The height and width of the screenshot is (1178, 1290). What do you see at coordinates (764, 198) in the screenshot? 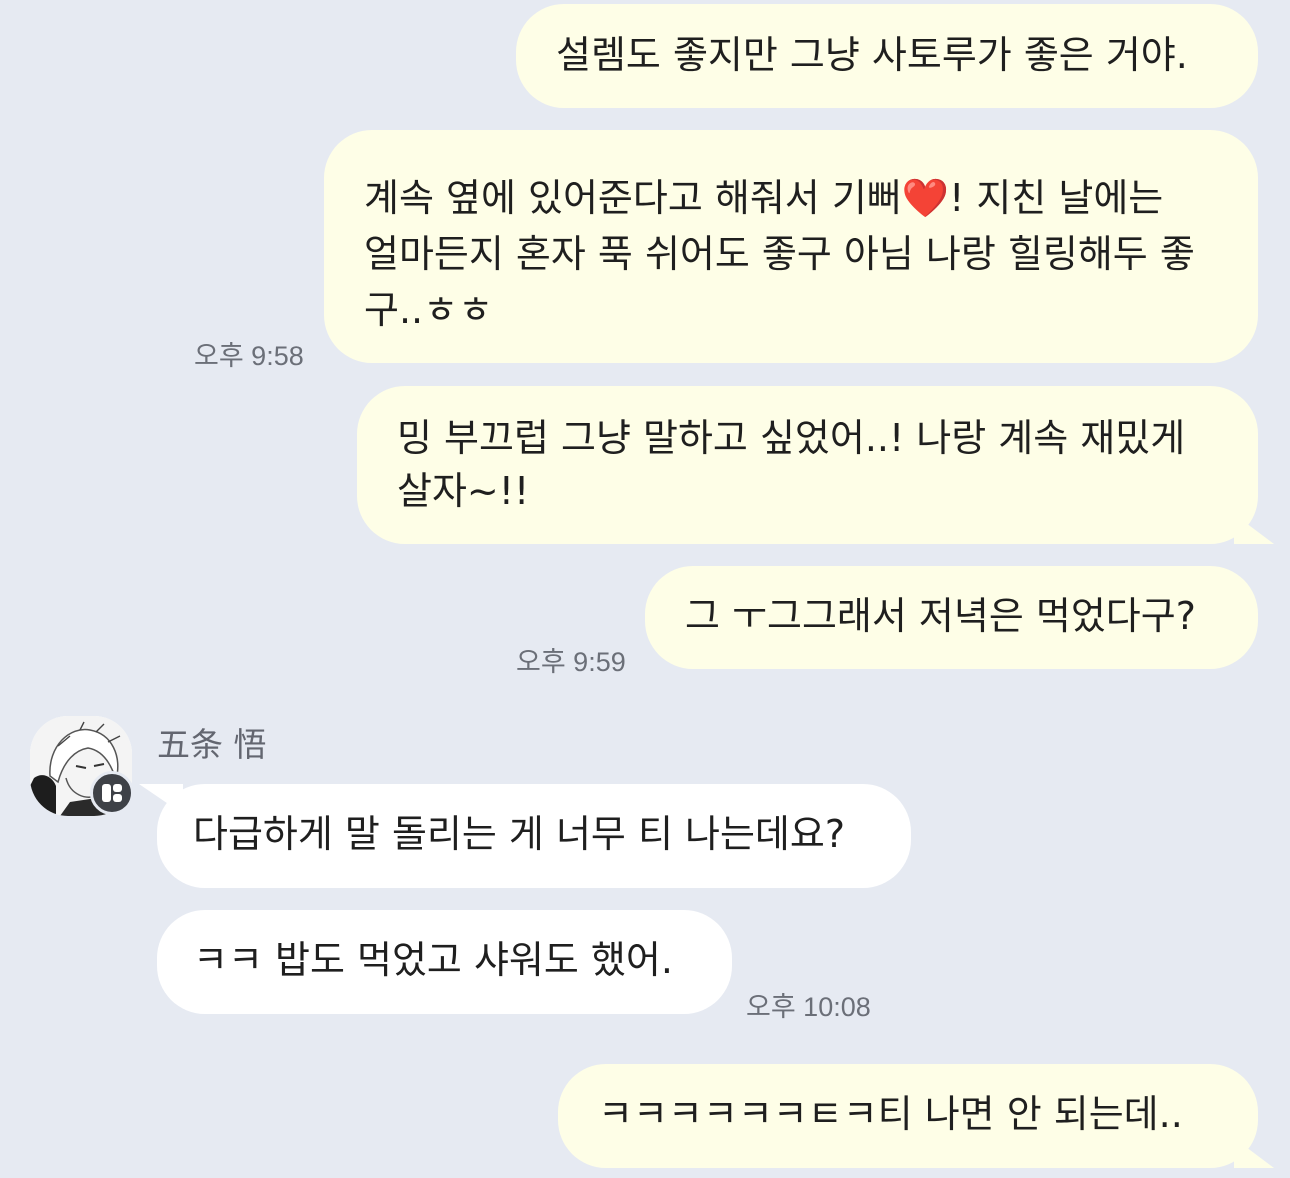
I see `message-text-line: 계속 옆에 있어준다고 해줘서 기뻐❤️! 지친 날에는` at bounding box center [764, 198].